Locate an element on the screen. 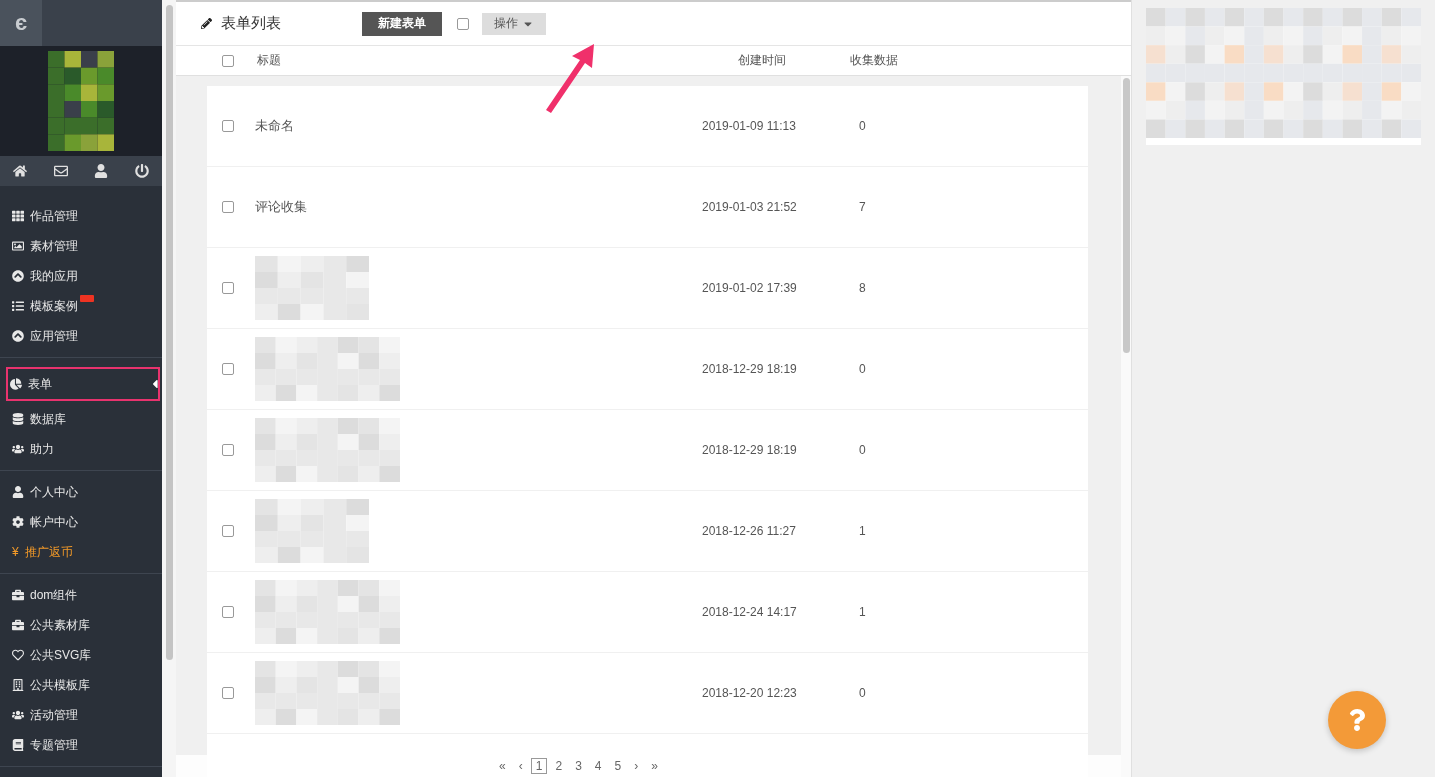  menu-item: 公共SVG库 is located at coordinates (81, 655).